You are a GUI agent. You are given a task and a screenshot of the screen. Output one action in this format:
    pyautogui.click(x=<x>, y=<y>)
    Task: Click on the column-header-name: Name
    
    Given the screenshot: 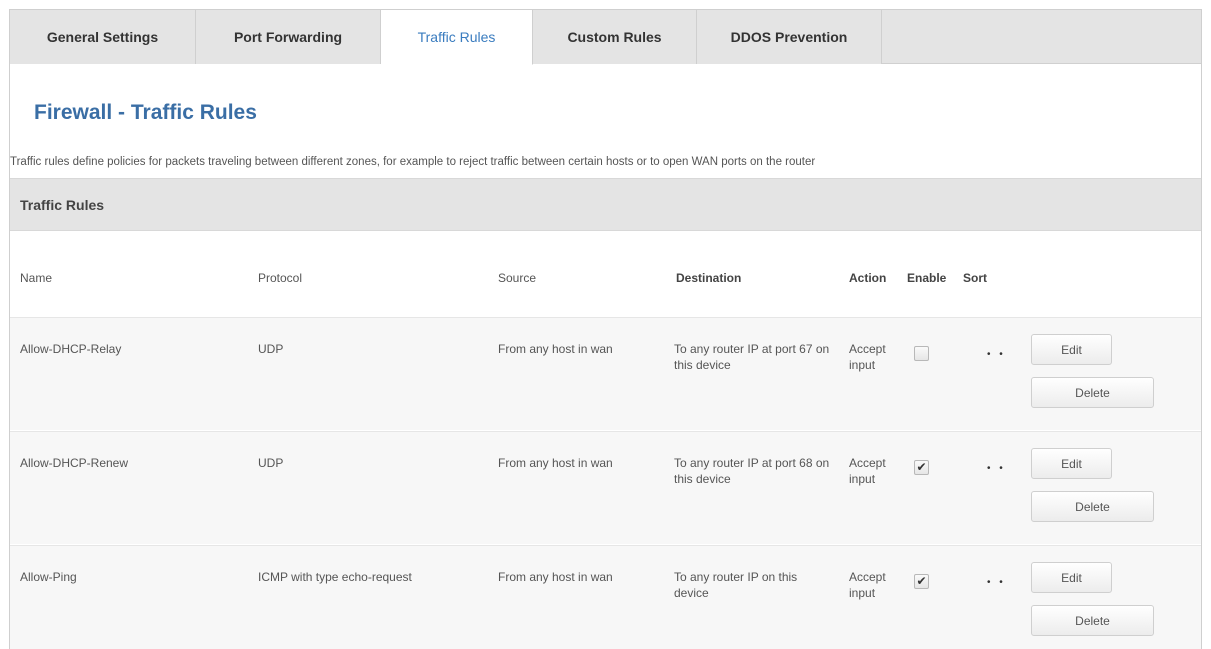 What is the action you would take?
    pyautogui.click(x=36, y=278)
    